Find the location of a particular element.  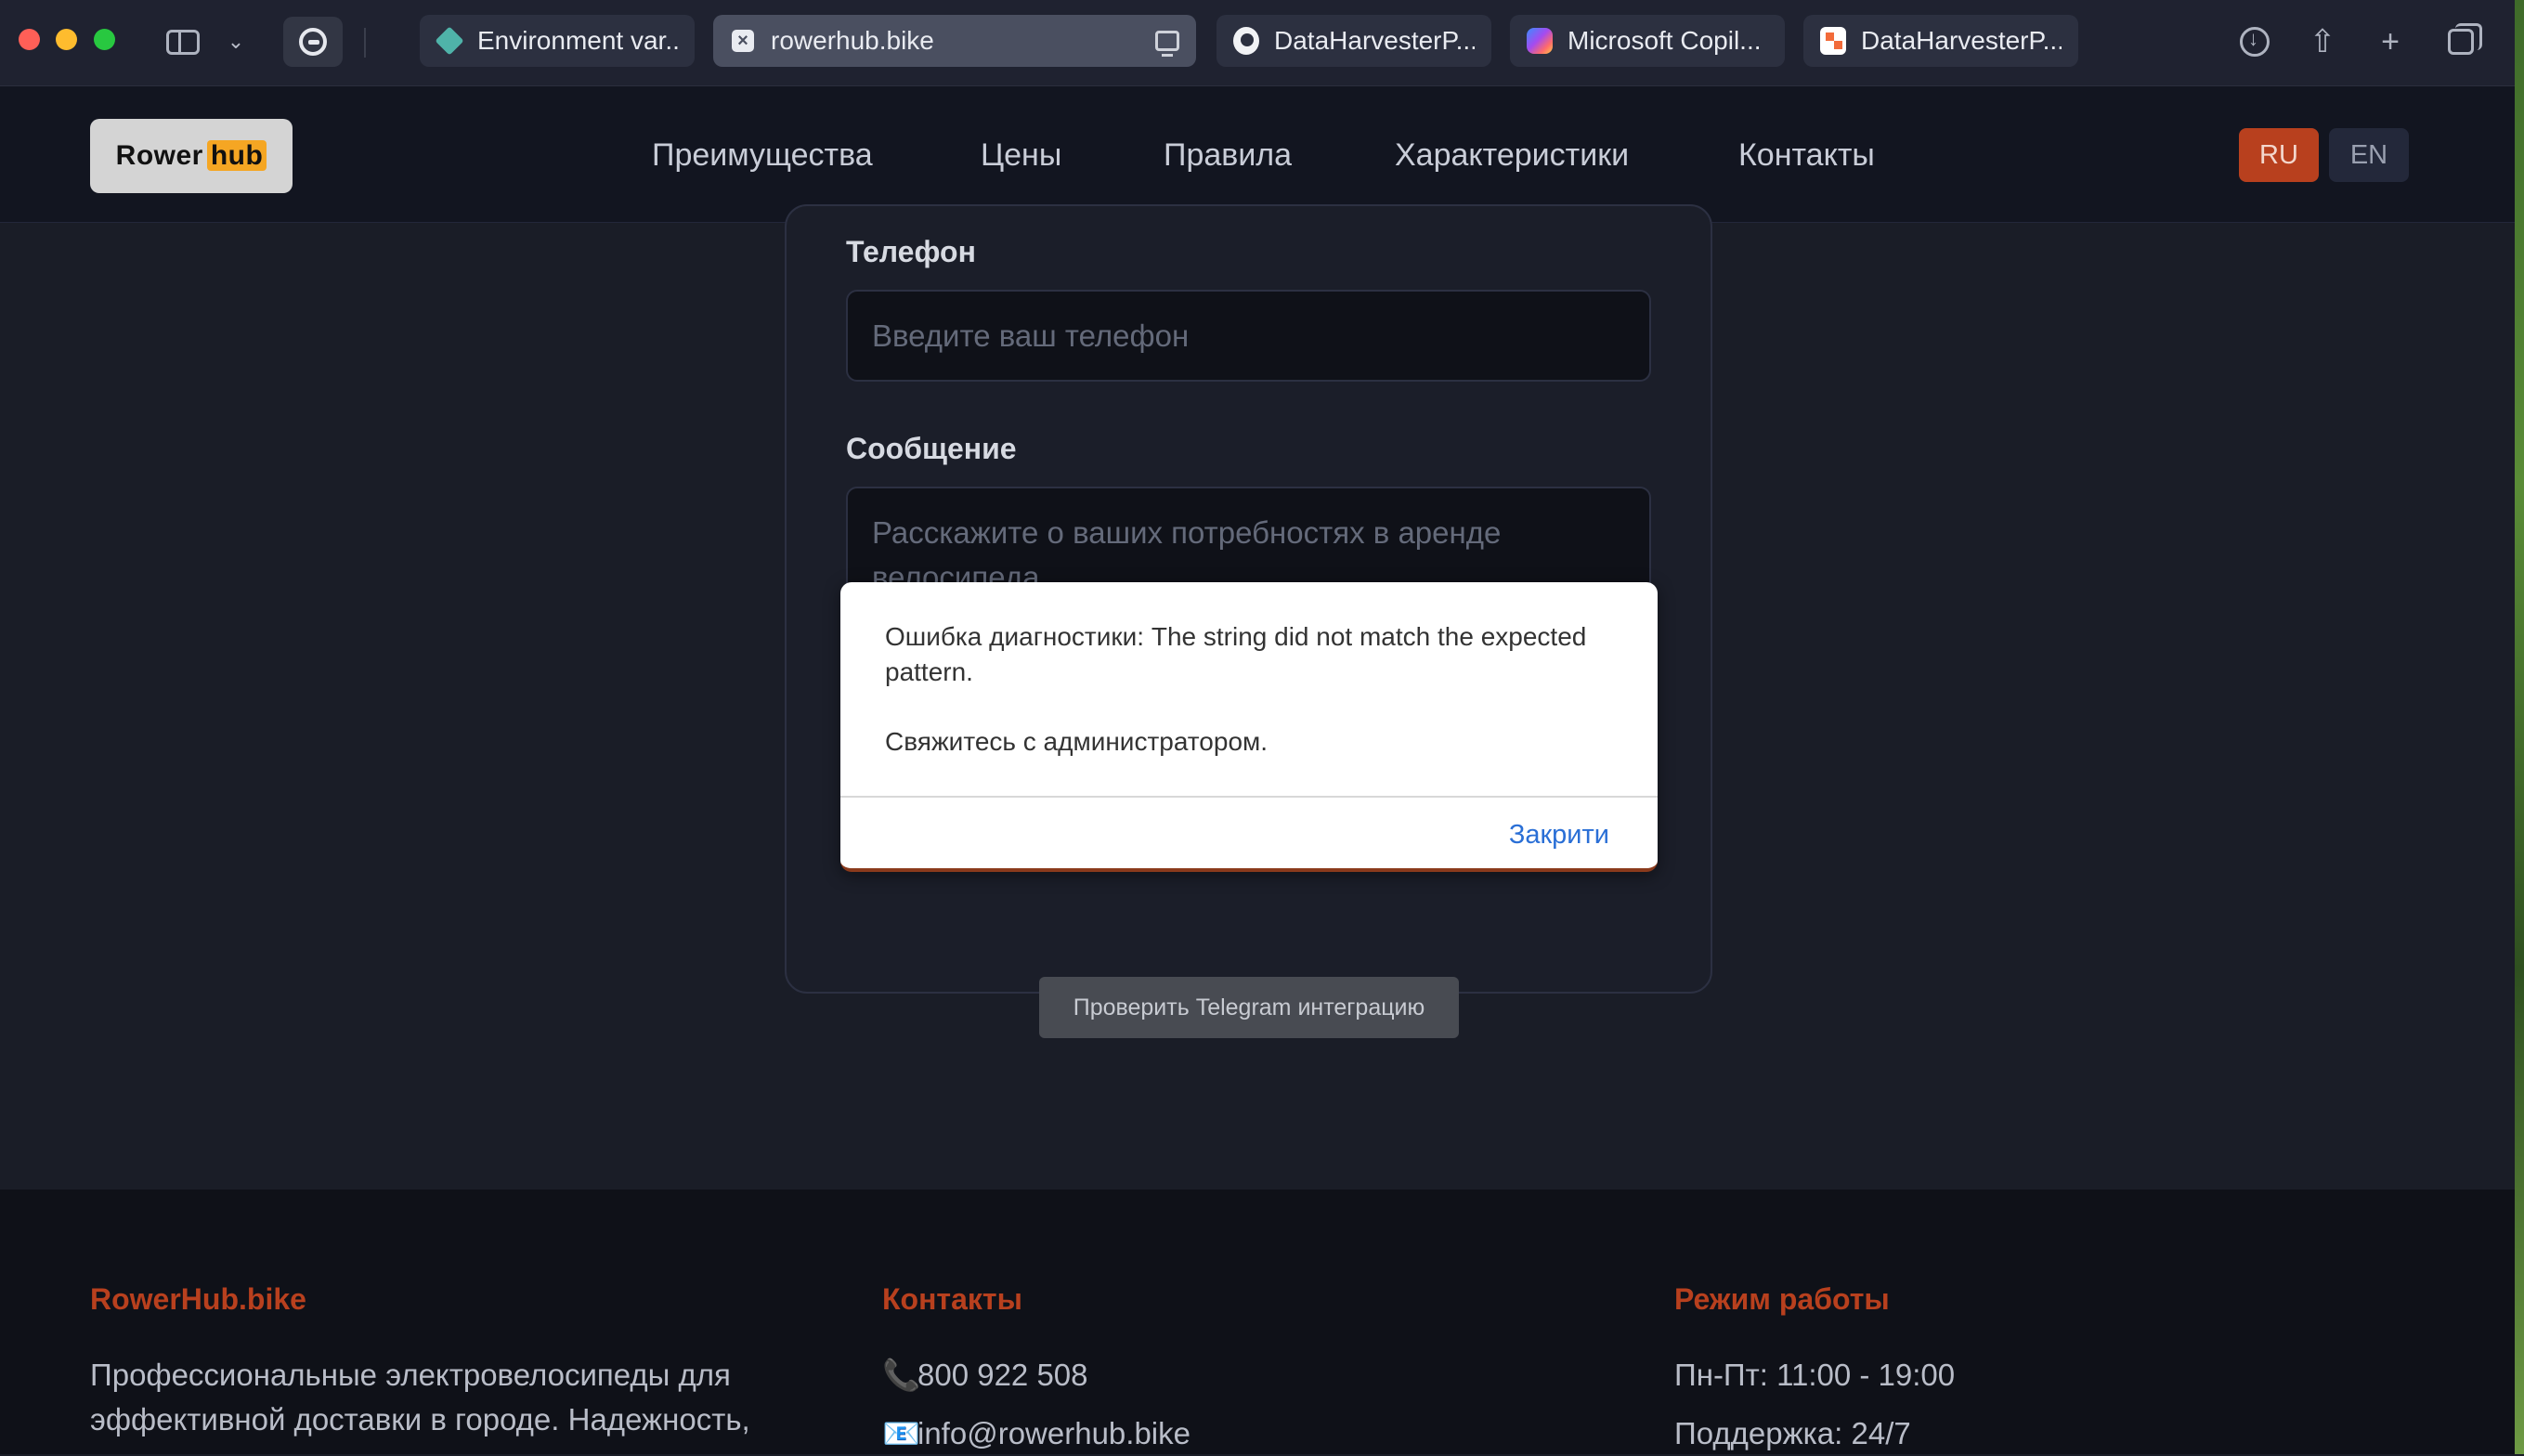

footer-hours: Пн-Пт: 11:00 - 19:00 is located at coordinates (1815, 1375).